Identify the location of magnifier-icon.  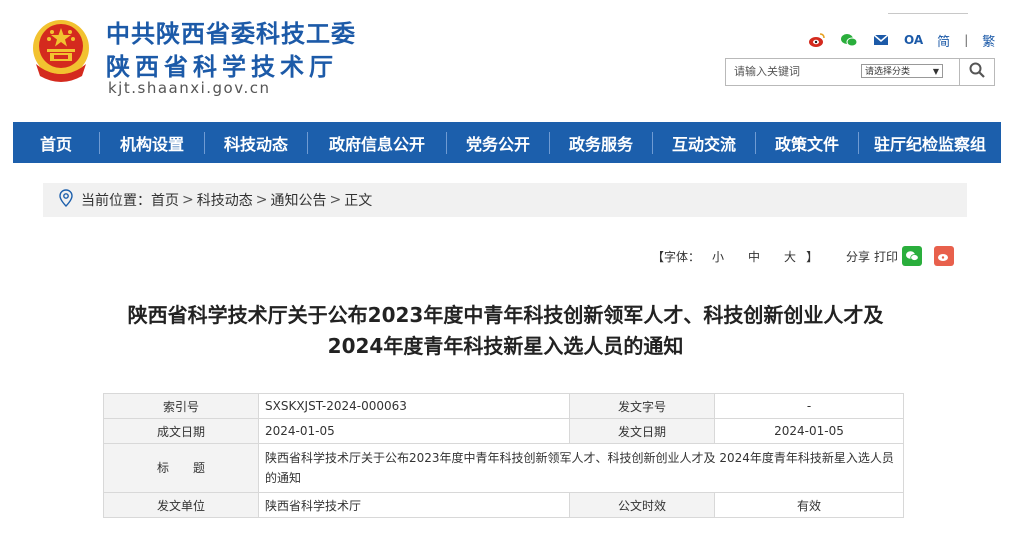
(977, 72).